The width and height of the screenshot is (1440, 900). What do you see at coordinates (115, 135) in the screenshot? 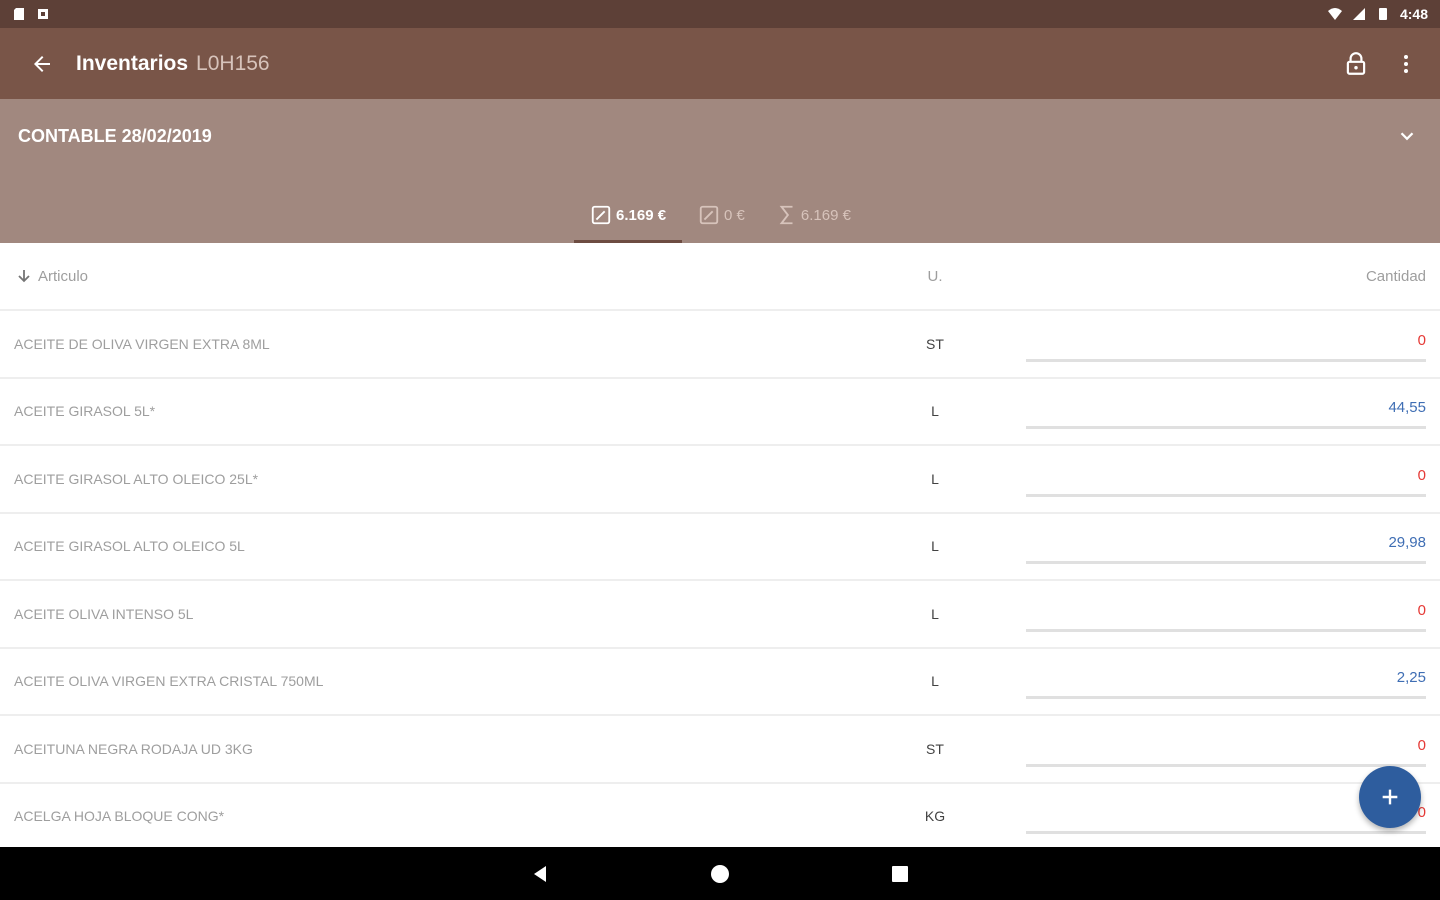
I see `inventory-title: CONTABLE 28/02/2019` at bounding box center [115, 135].